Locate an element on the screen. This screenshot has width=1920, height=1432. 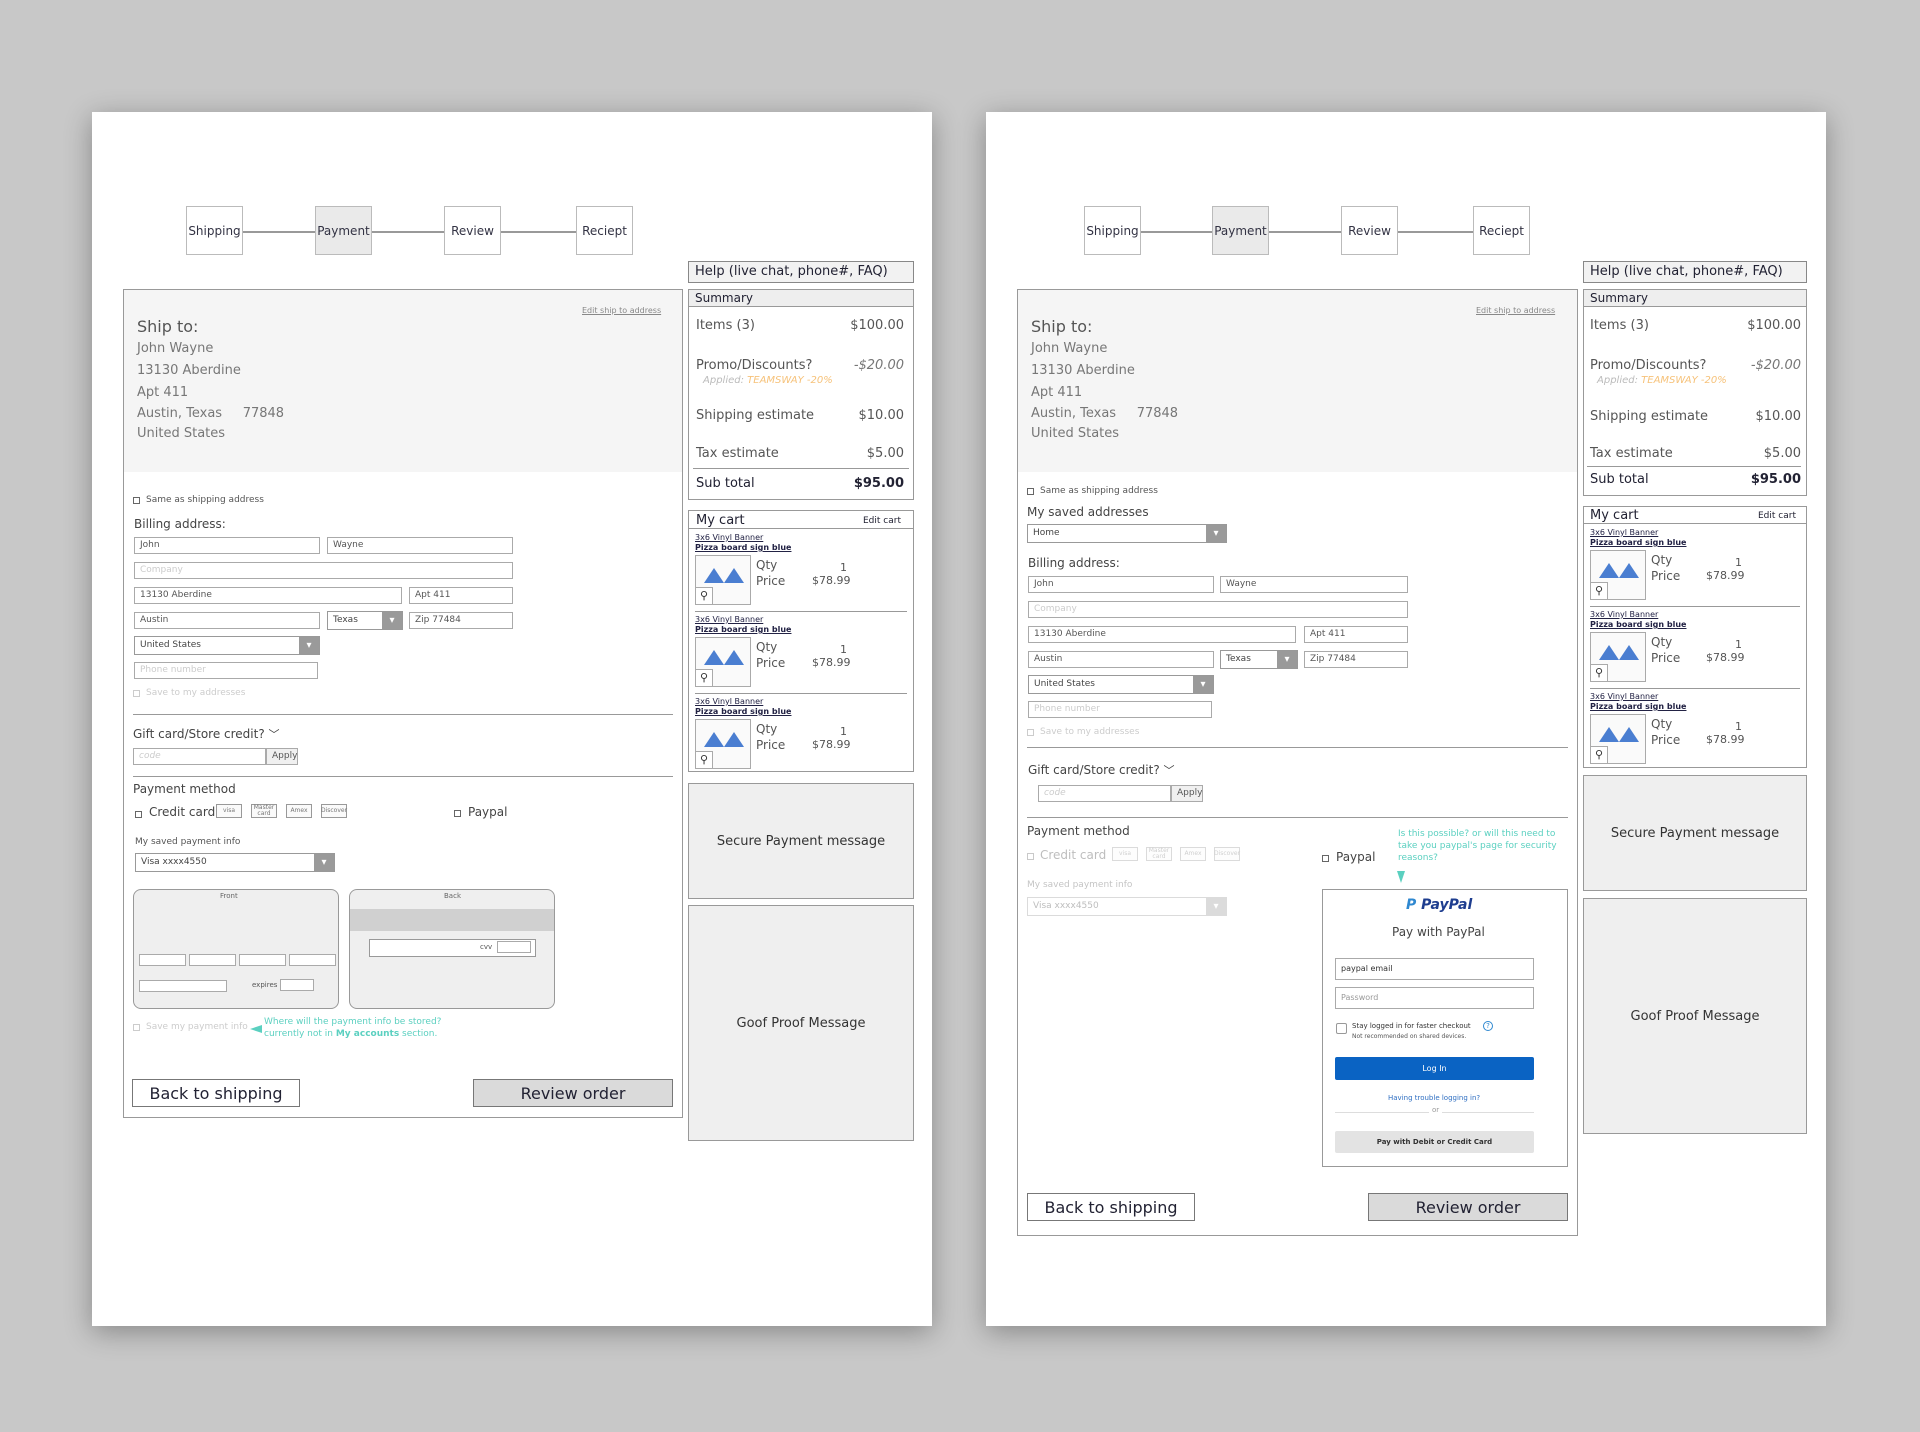
help-circle-icon: ? is located at coordinates (1488, 1026).